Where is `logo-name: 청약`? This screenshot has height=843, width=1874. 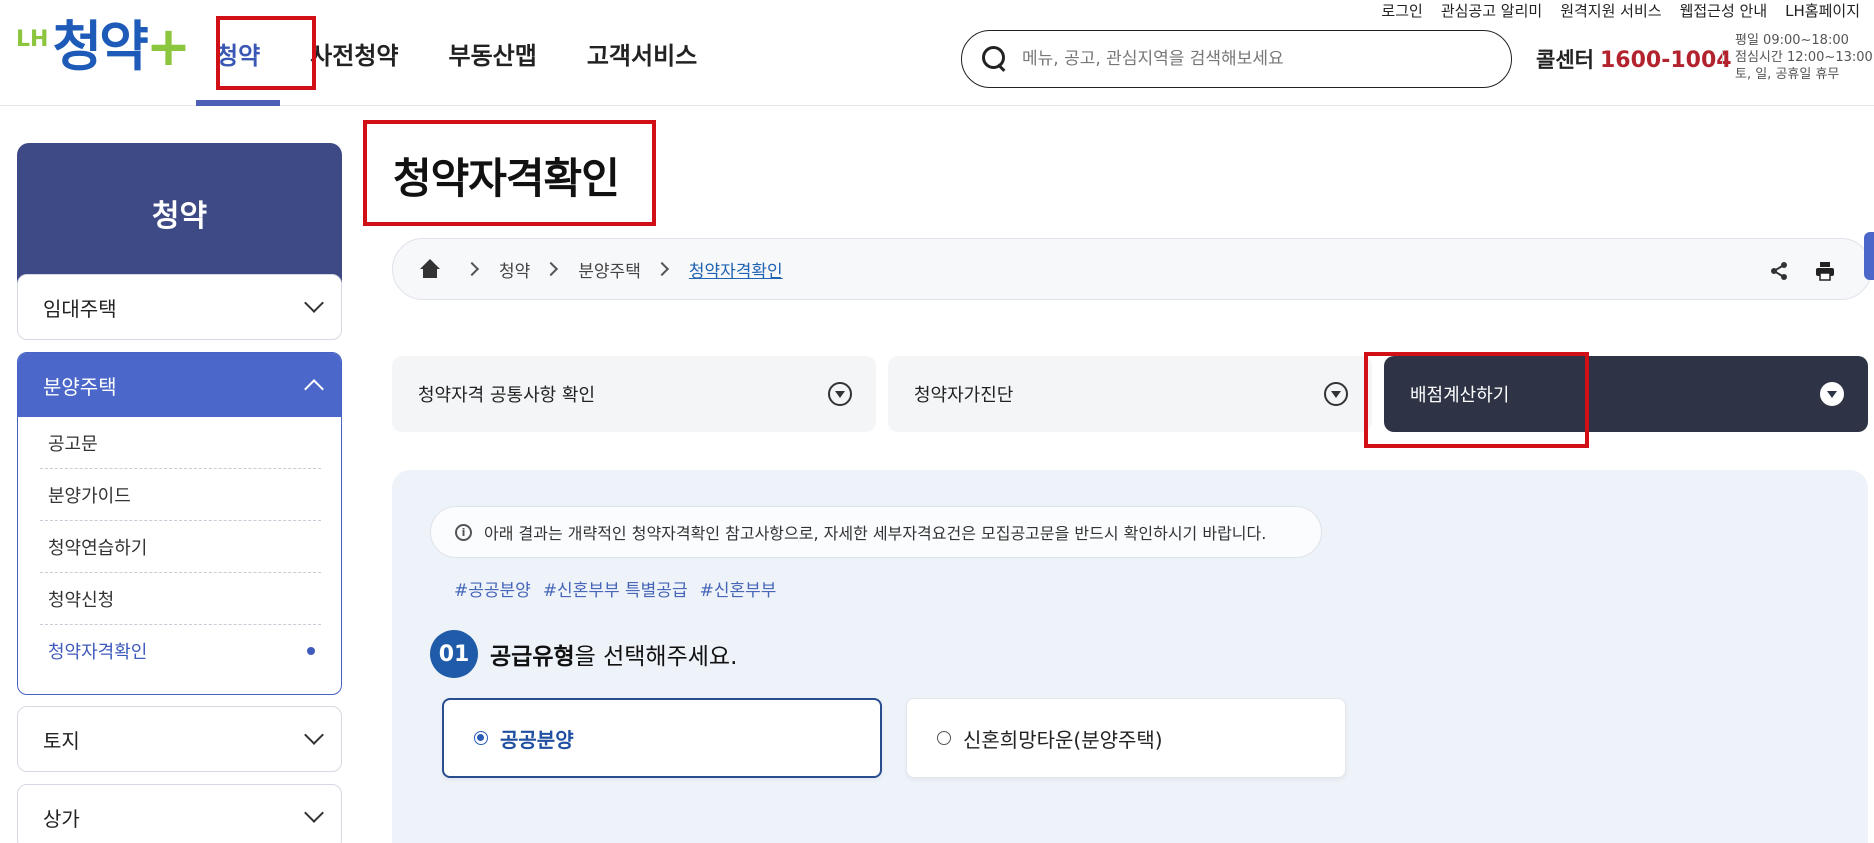
logo-name: 청약 is located at coordinates (100, 46).